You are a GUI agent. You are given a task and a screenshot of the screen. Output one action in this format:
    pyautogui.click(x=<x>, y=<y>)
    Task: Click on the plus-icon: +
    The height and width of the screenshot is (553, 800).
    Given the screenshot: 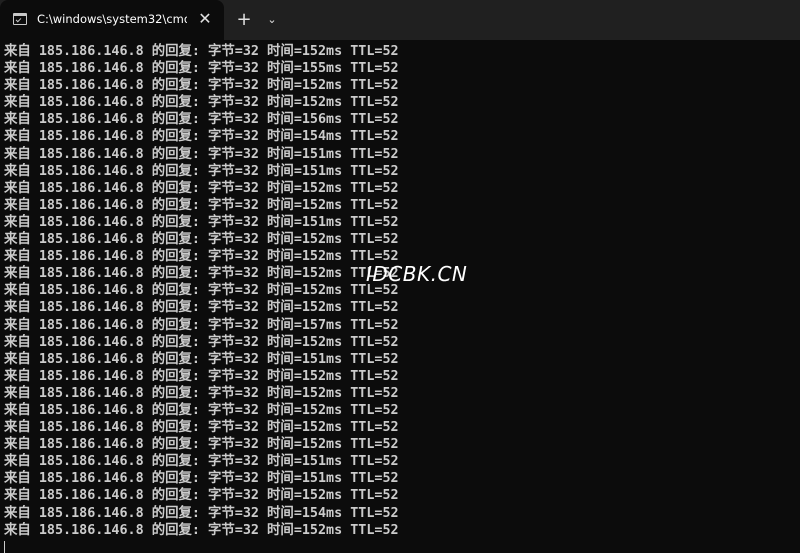 What is the action you would take?
    pyautogui.click(x=244, y=20)
    